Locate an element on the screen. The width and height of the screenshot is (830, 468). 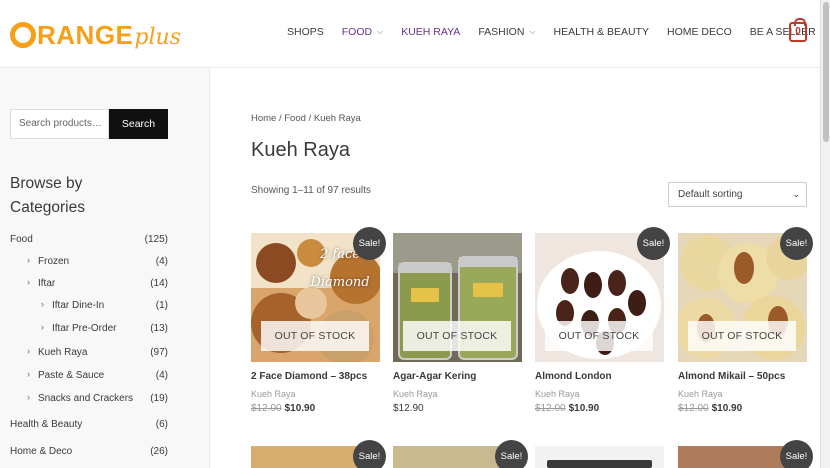
category-item-snacks: › Snacks and Crackers (19) is located at coordinates (89, 399).